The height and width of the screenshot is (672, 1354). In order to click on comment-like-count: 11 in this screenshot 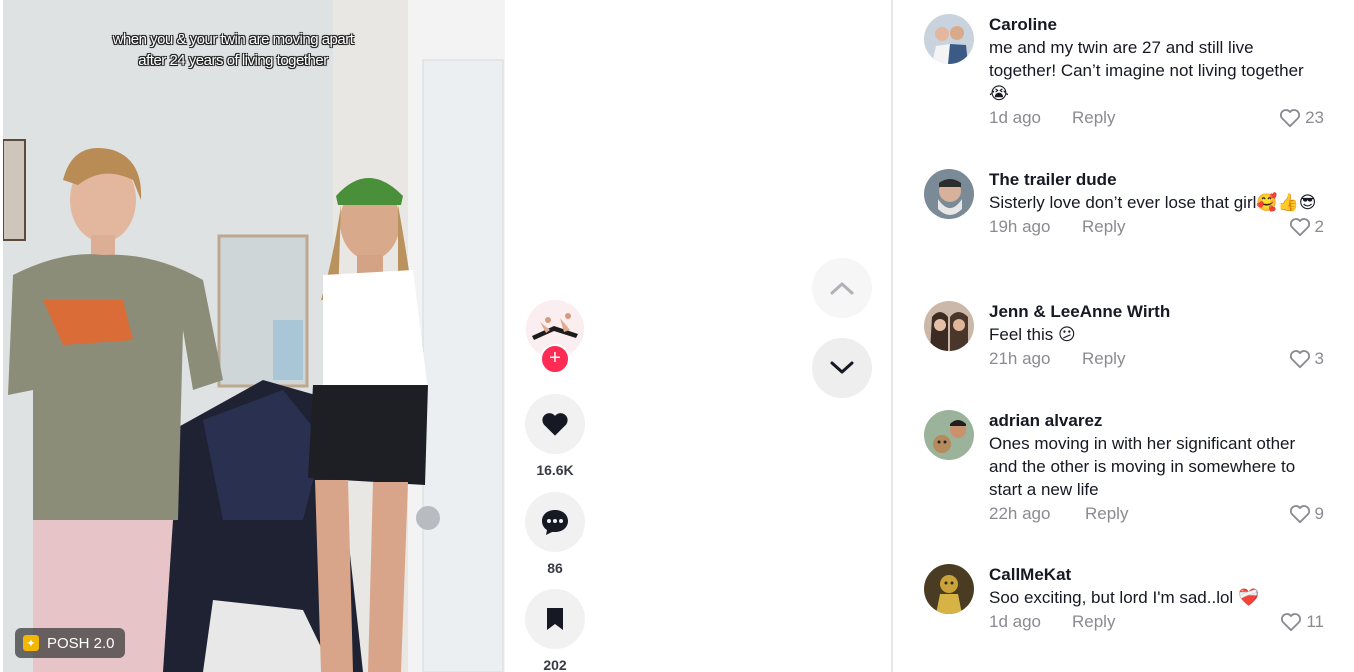, I will do `click(1315, 621)`.